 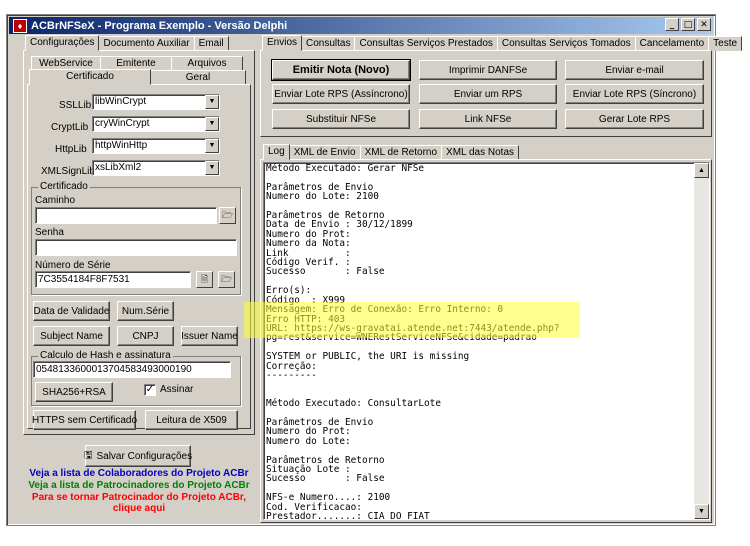 What do you see at coordinates (177, 389) in the screenshot?
I see `assinar-label: Assinar` at bounding box center [177, 389].